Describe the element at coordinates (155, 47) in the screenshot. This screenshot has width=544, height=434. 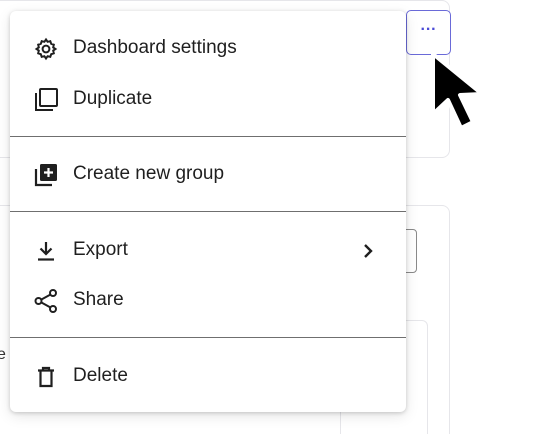
I see `menu-item-label: Dashboard settings` at that location.